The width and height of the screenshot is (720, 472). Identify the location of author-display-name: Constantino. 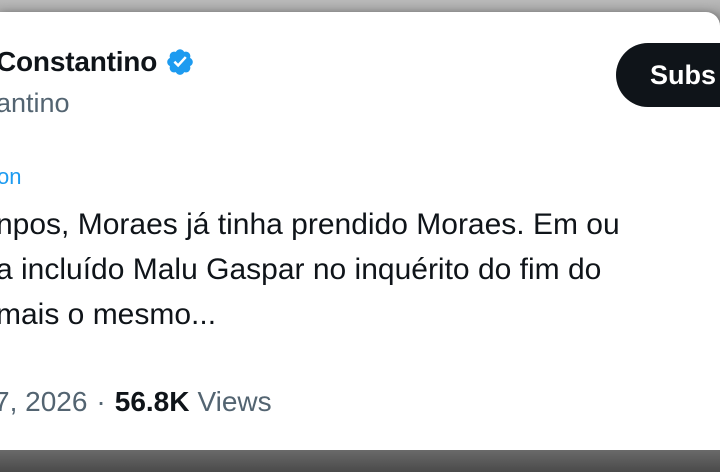
(78, 62).